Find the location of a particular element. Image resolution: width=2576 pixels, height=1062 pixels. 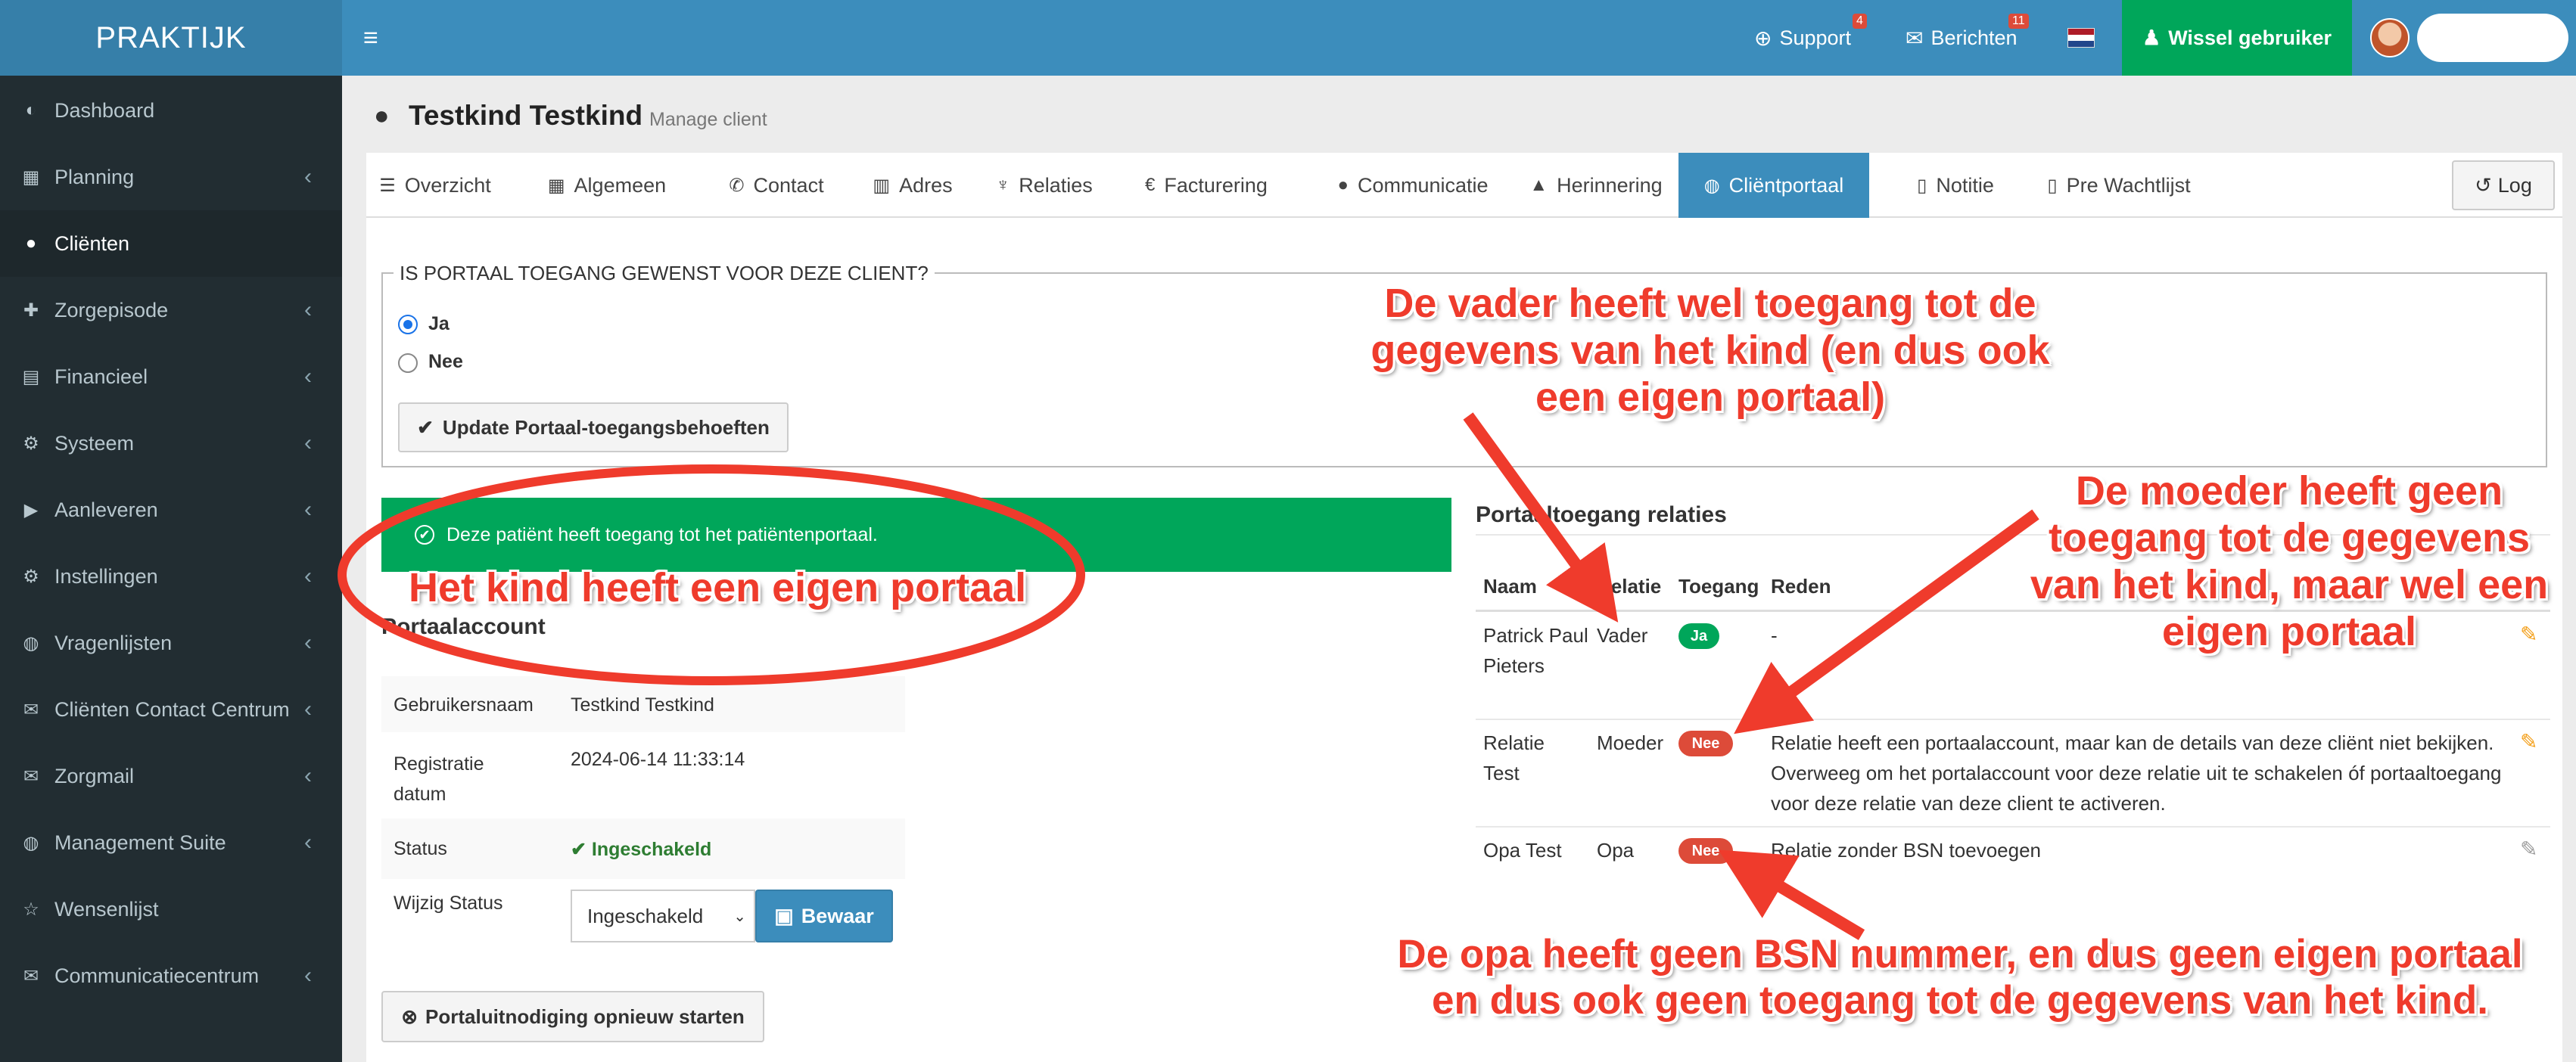

annotation-arrow-moeder is located at coordinates (1886, 621).